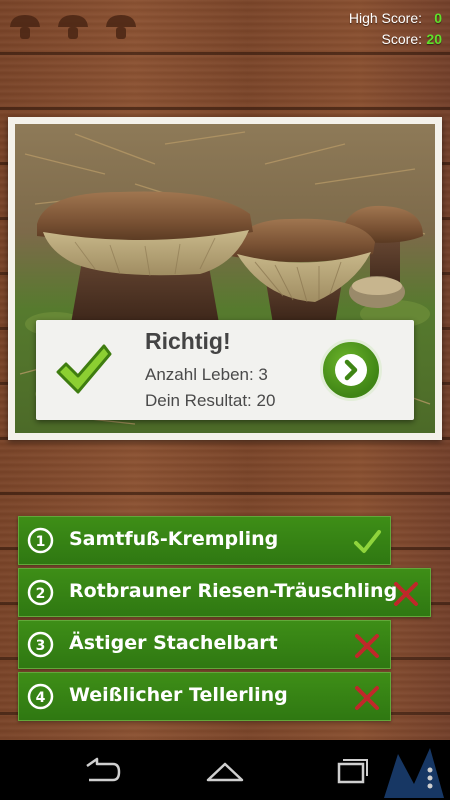 The width and height of the screenshot is (450, 800). I want to click on svg-text: 2, so click(41, 594).